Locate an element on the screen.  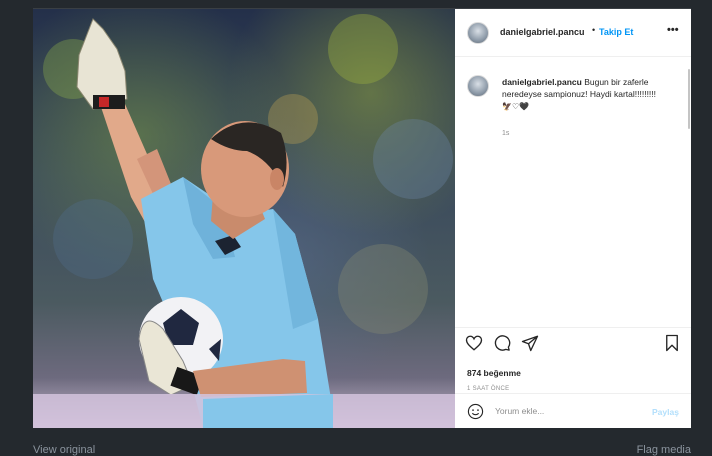
add-comment-bar: Paylaş is located at coordinates (573, 410).